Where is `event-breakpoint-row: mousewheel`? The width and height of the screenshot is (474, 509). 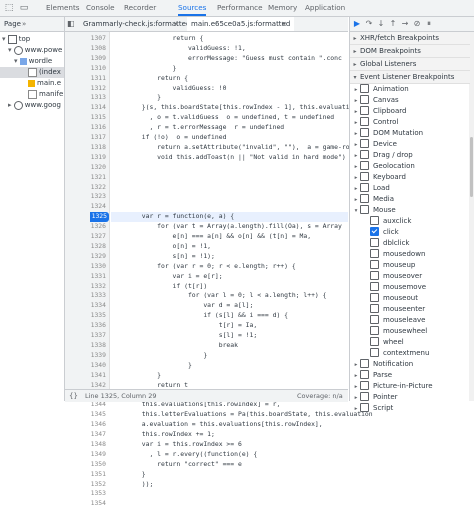
event-breakpoint-row: mousewheel is located at coordinates (398, 331).